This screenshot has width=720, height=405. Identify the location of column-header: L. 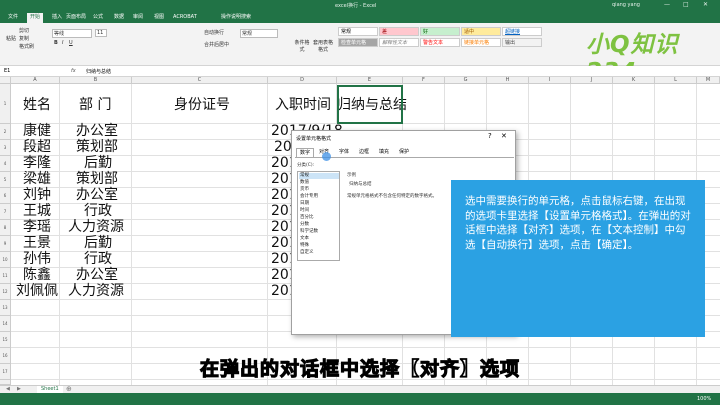
(676, 80).